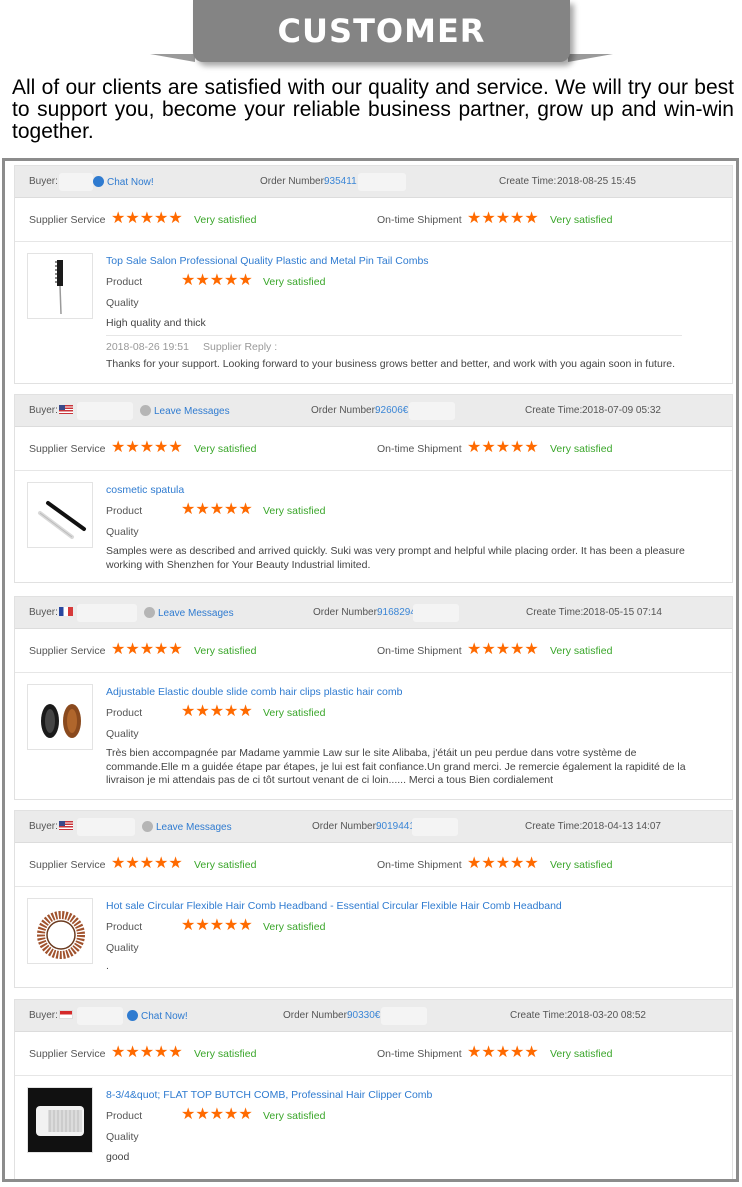 Image resolution: width=742 pixels, height=1187 pixels. I want to click on create-time: 2018-05-15 07:14, so click(622, 612).